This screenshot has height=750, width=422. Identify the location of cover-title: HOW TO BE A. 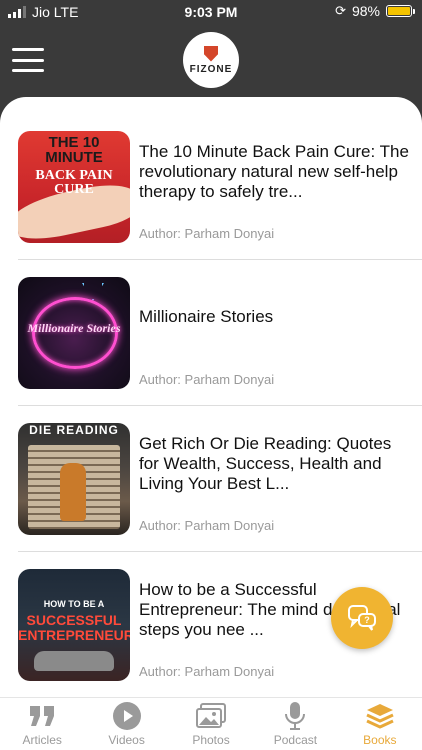
(74, 604).